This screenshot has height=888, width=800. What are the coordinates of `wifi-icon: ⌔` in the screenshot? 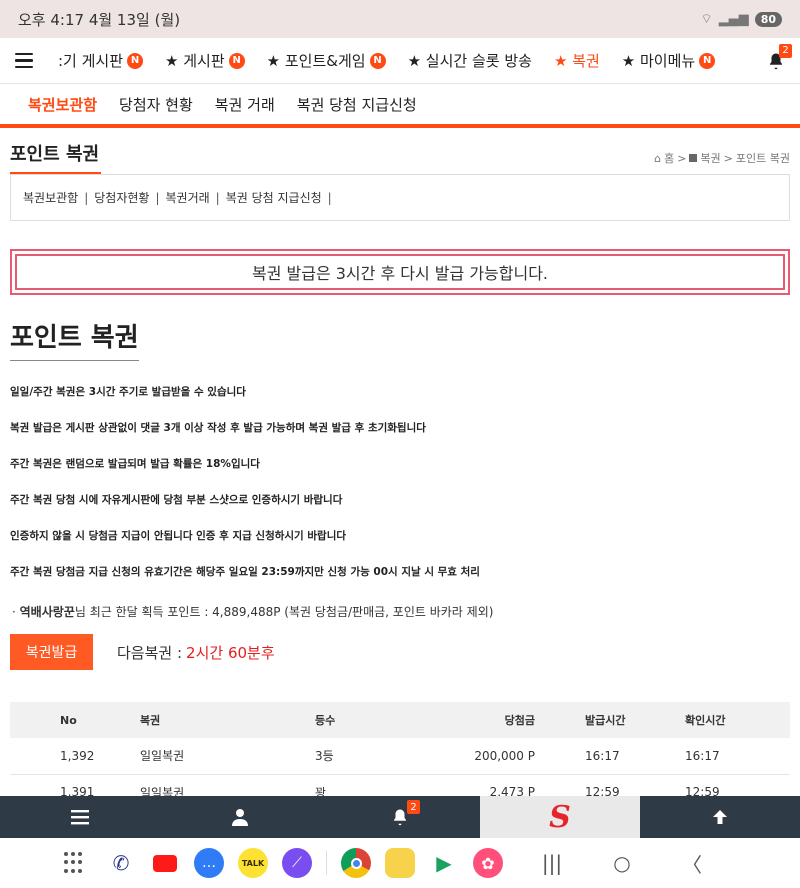 It's located at (706, 19).